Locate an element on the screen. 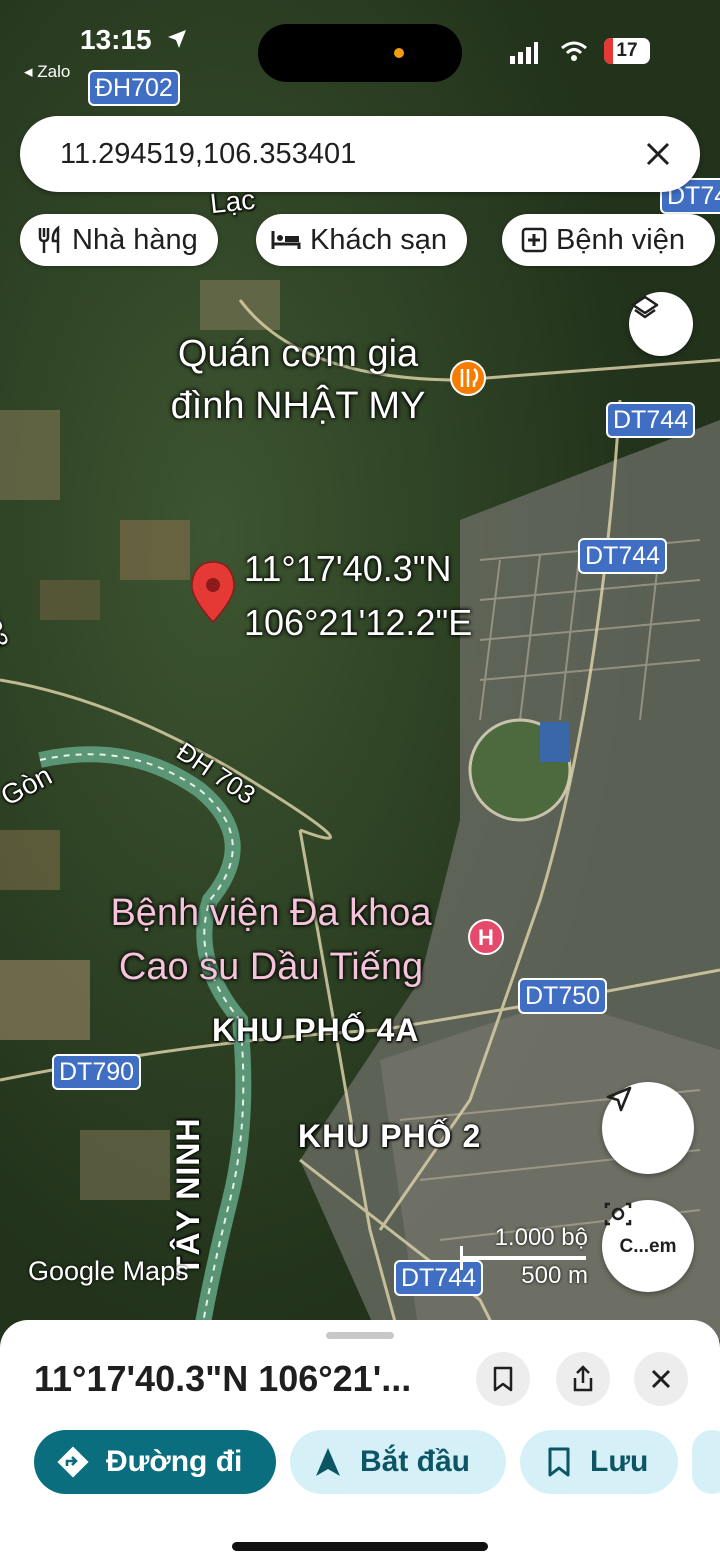  status-bar: 13:15 ◂ Zalo 17 is located at coordinates (360, 45).